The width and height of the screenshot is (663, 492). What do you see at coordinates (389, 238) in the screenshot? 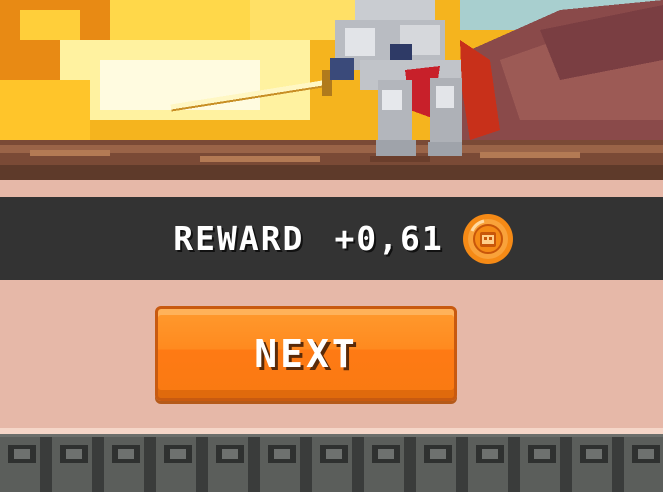
I see `reward-value: +0,61` at bounding box center [389, 238].